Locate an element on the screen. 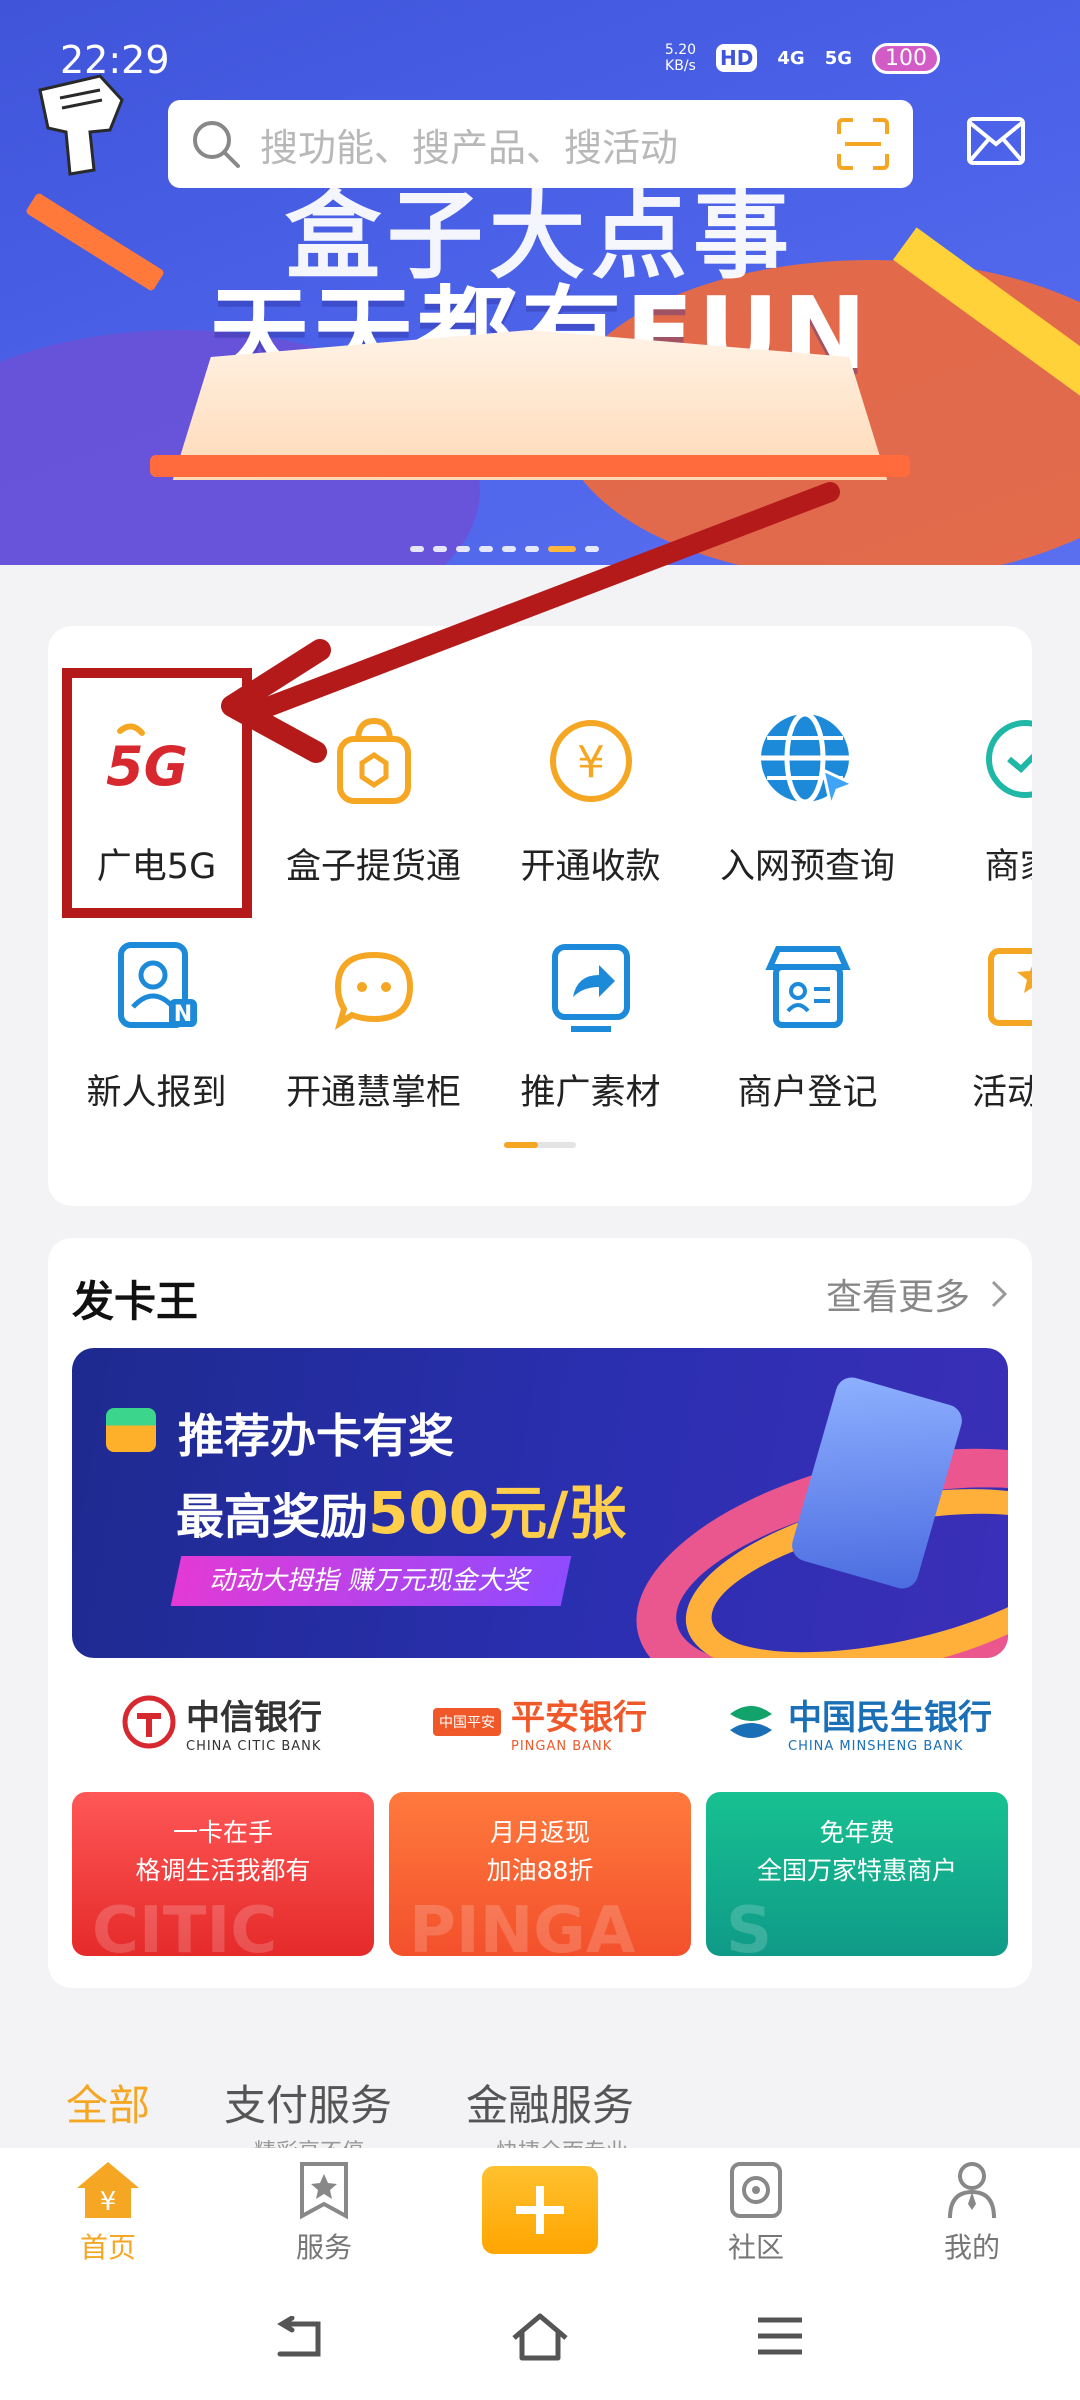  func-label: 商家i is located at coordinates (1008, 867).